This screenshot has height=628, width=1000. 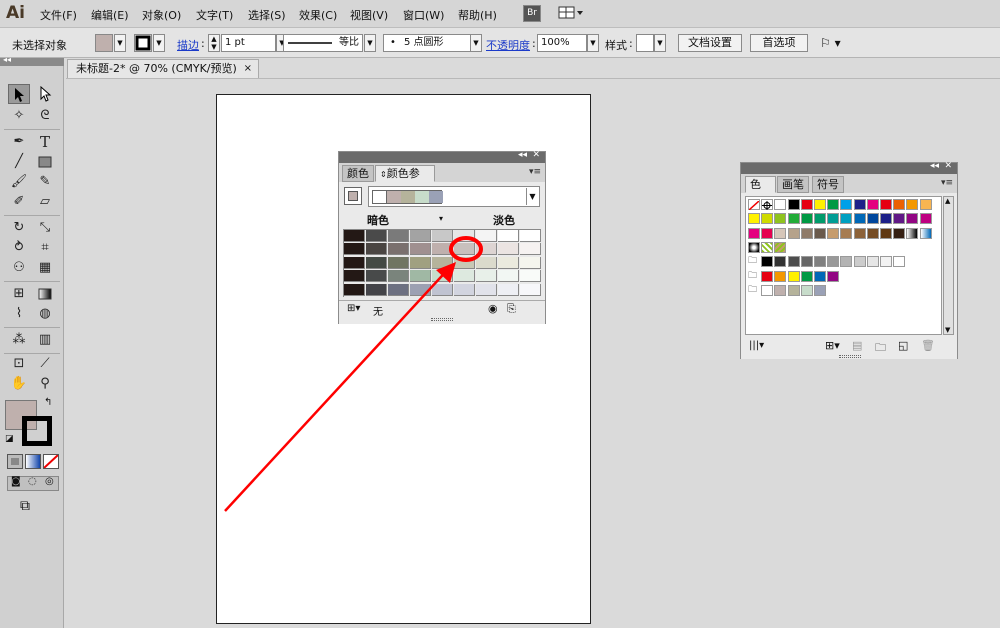 I want to click on annotation-overlay, so click(x=353, y=374).